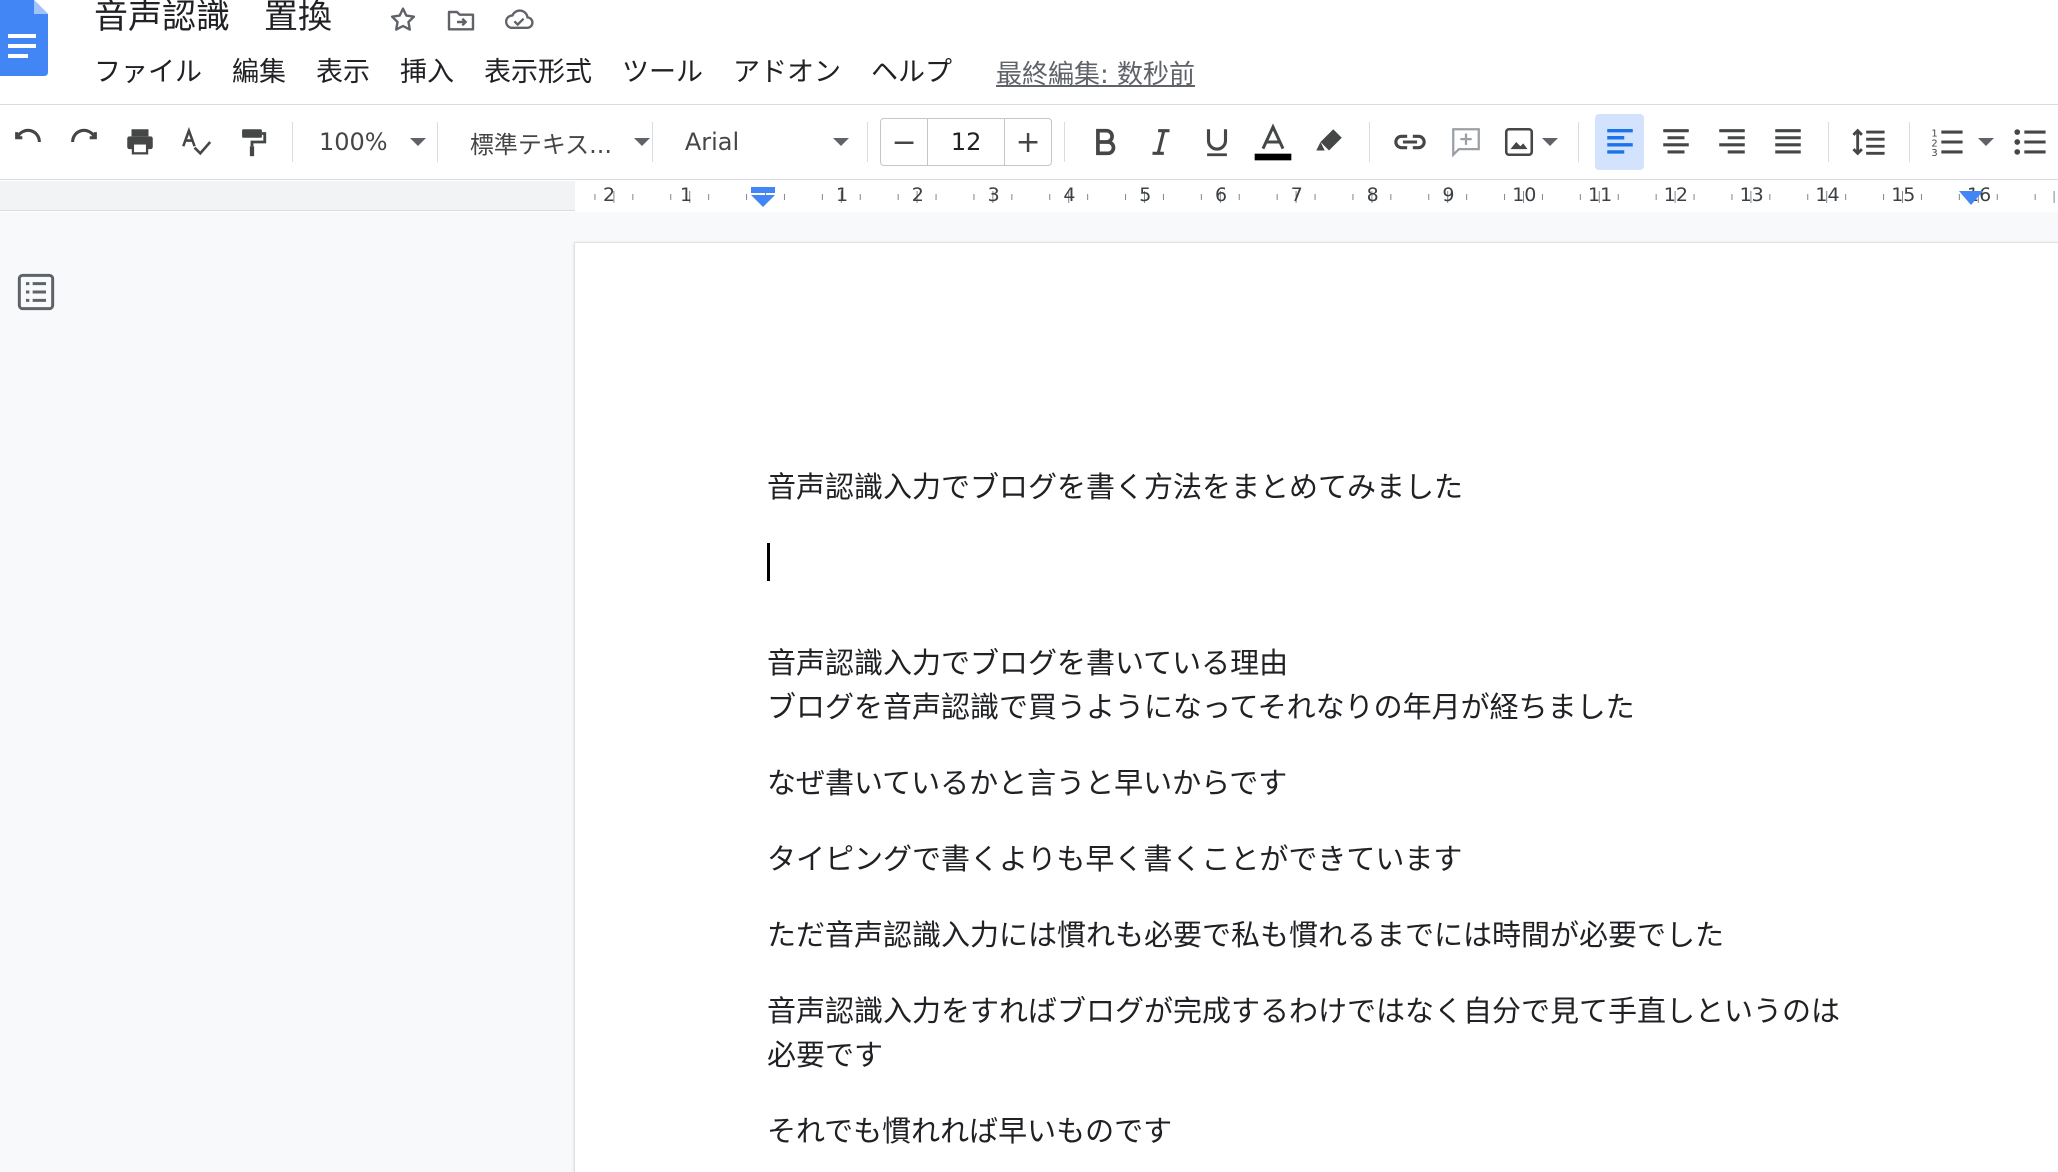  What do you see at coordinates (1027, 663) in the screenshot?
I see `paragraph-heading: 音声認識入力でブログを書いている理由` at bounding box center [1027, 663].